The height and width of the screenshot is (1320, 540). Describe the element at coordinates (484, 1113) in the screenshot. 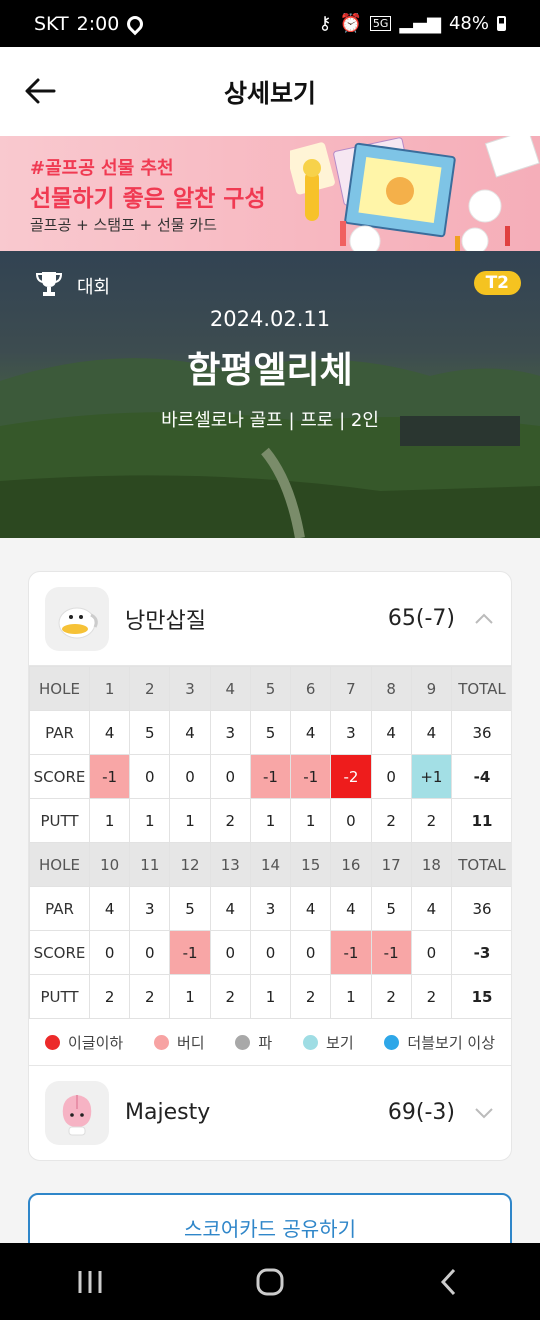

I see `chevron-down-icon` at that location.